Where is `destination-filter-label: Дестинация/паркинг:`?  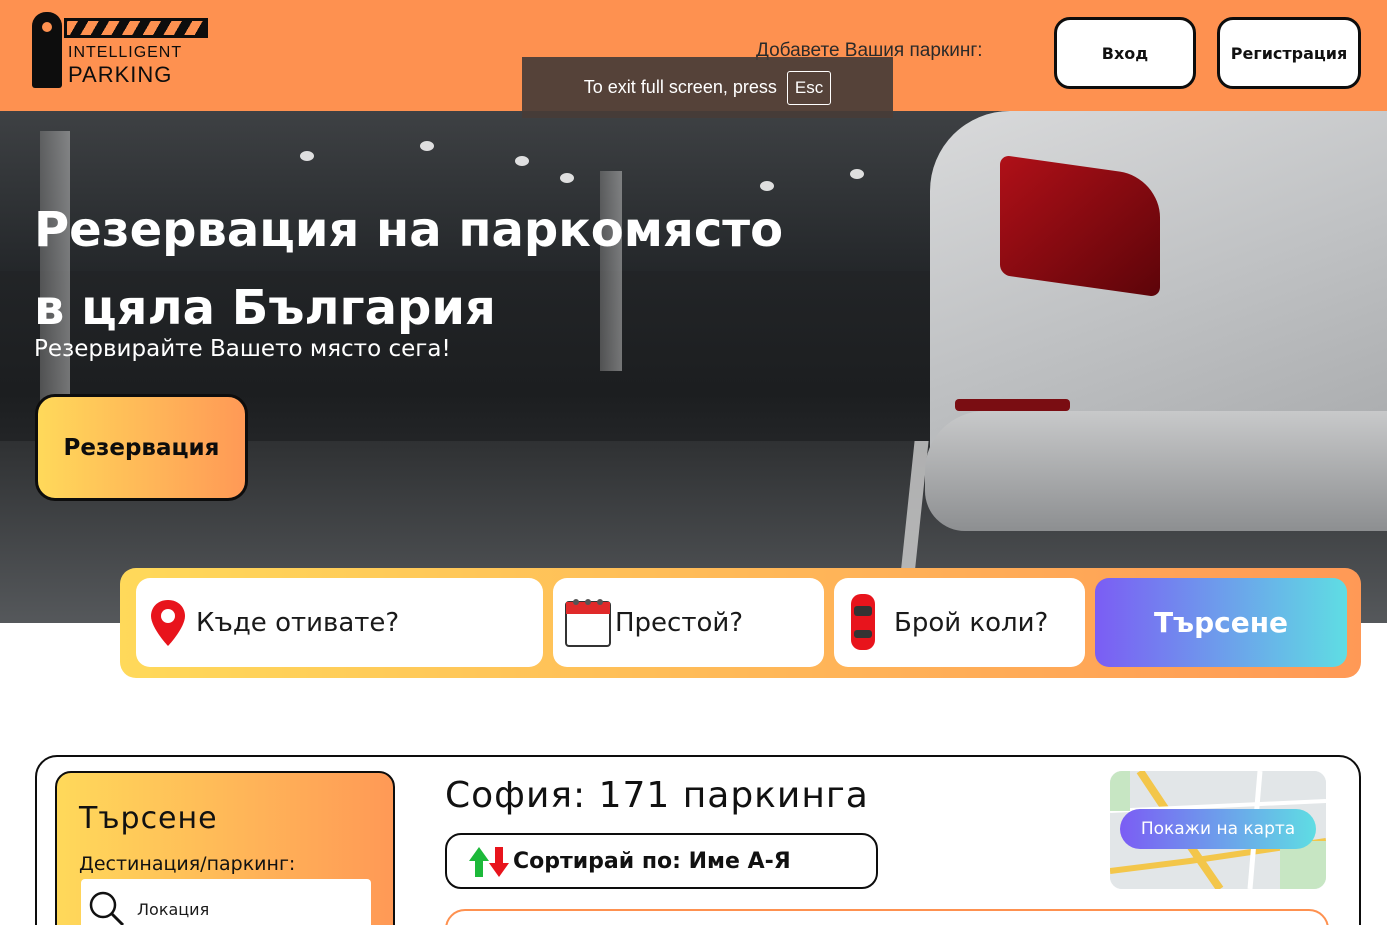
destination-filter-label: Дестинация/паркинг: is located at coordinates (187, 864).